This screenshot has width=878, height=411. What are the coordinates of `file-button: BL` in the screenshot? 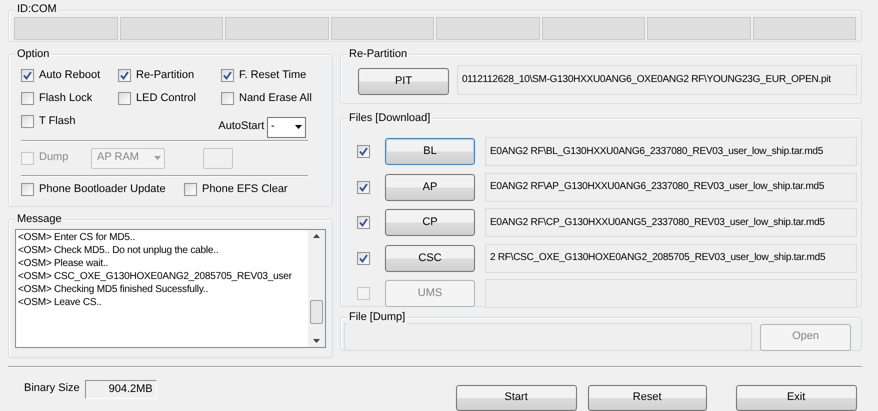 It's located at (430, 152).